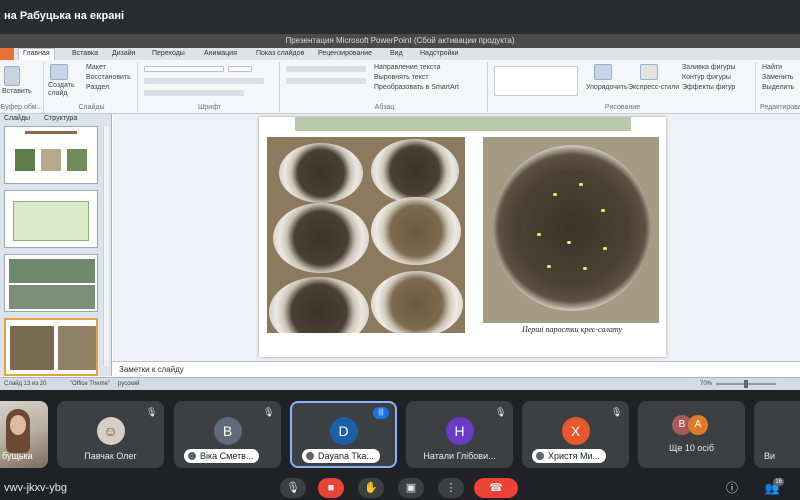  I want to click on smartart-button: Преобразовать в SmartArt, so click(416, 87).